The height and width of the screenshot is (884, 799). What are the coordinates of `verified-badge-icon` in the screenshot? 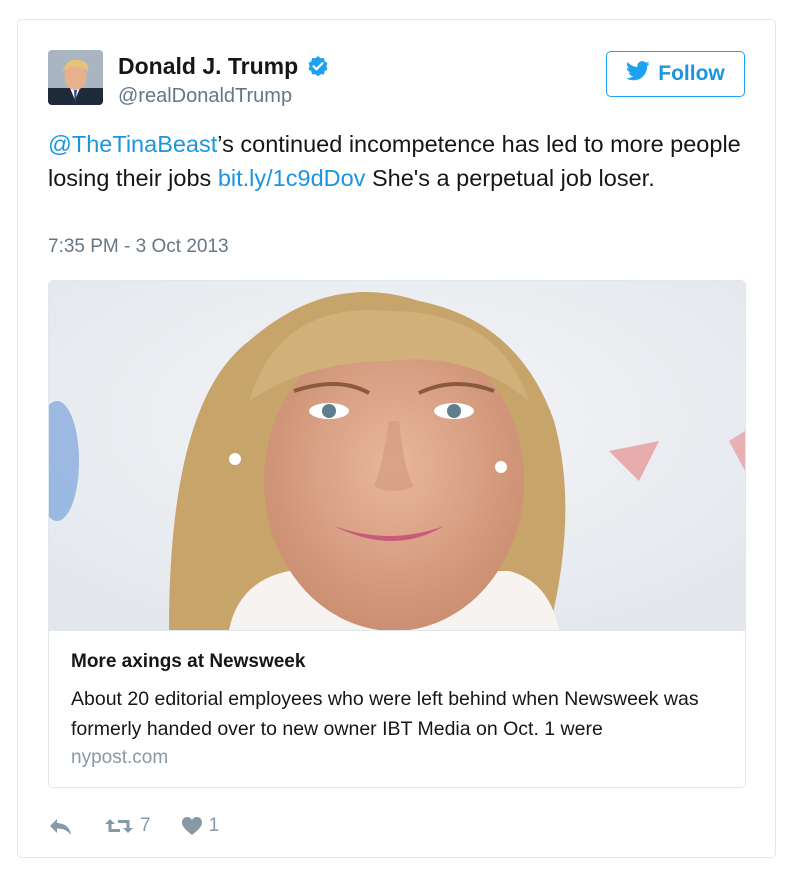 It's located at (318, 67).